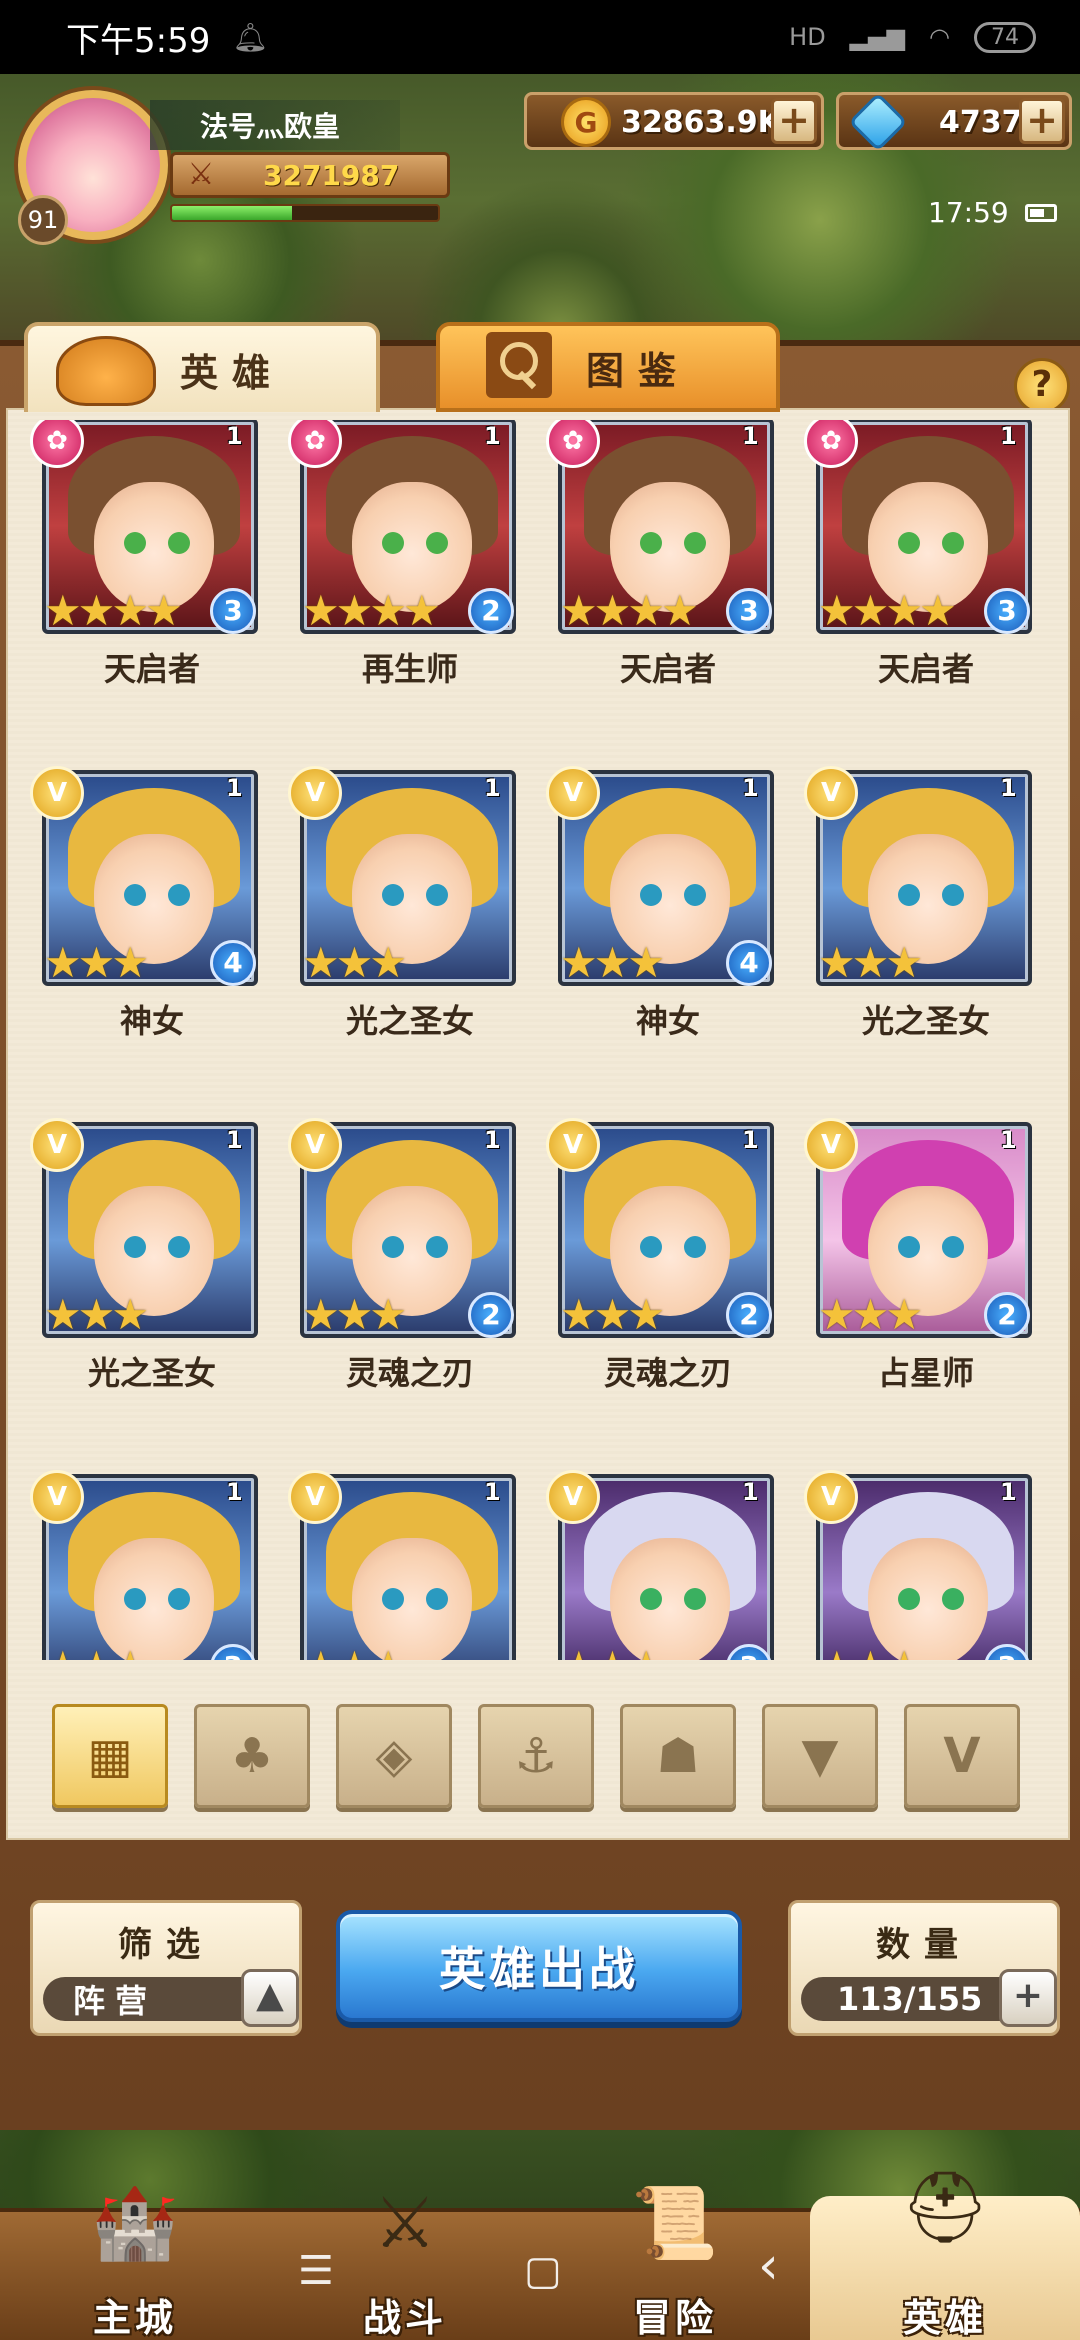 Image resolution: width=1080 pixels, height=2340 pixels. What do you see at coordinates (981, 122) in the screenshot?
I see `gem-amount: 4737` at bounding box center [981, 122].